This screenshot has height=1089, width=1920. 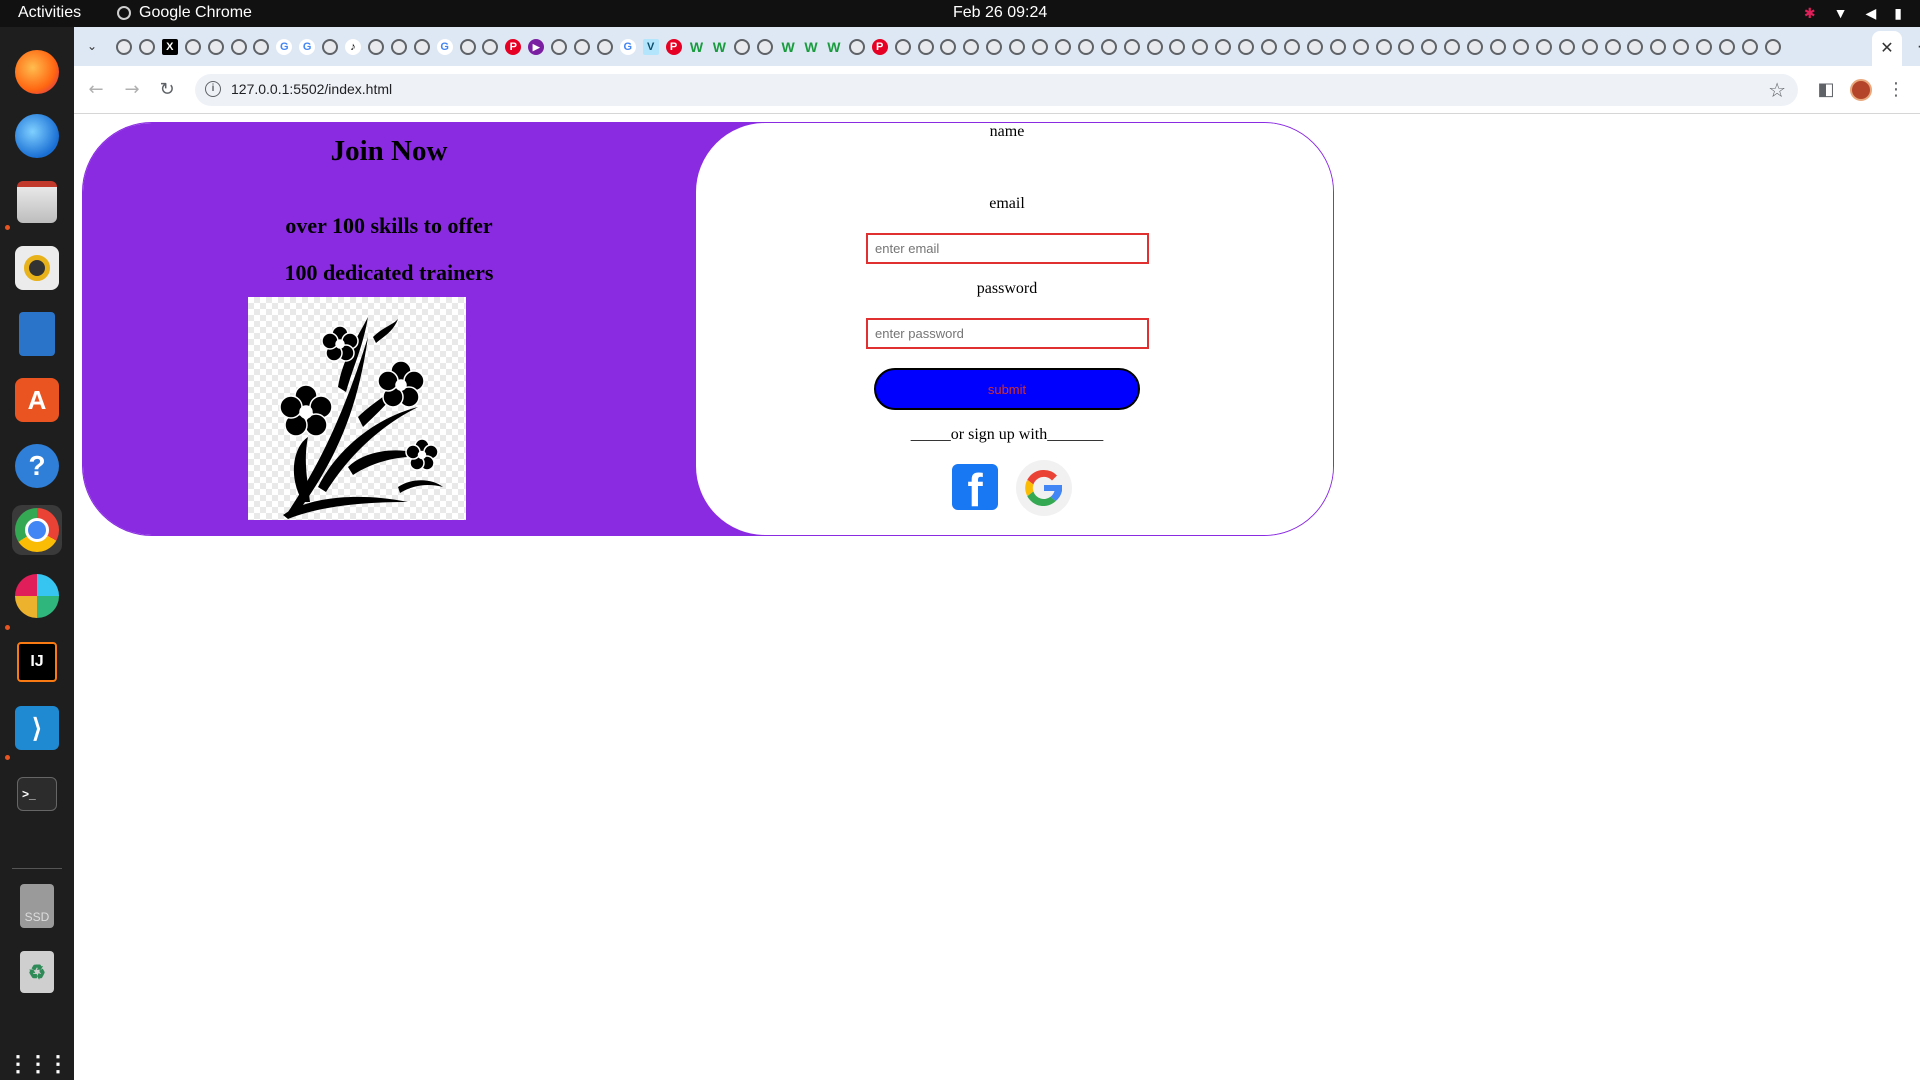 What do you see at coordinates (37, 596) in the screenshot?
I see `slack-dock-icon` at bounding box center [37, 596].